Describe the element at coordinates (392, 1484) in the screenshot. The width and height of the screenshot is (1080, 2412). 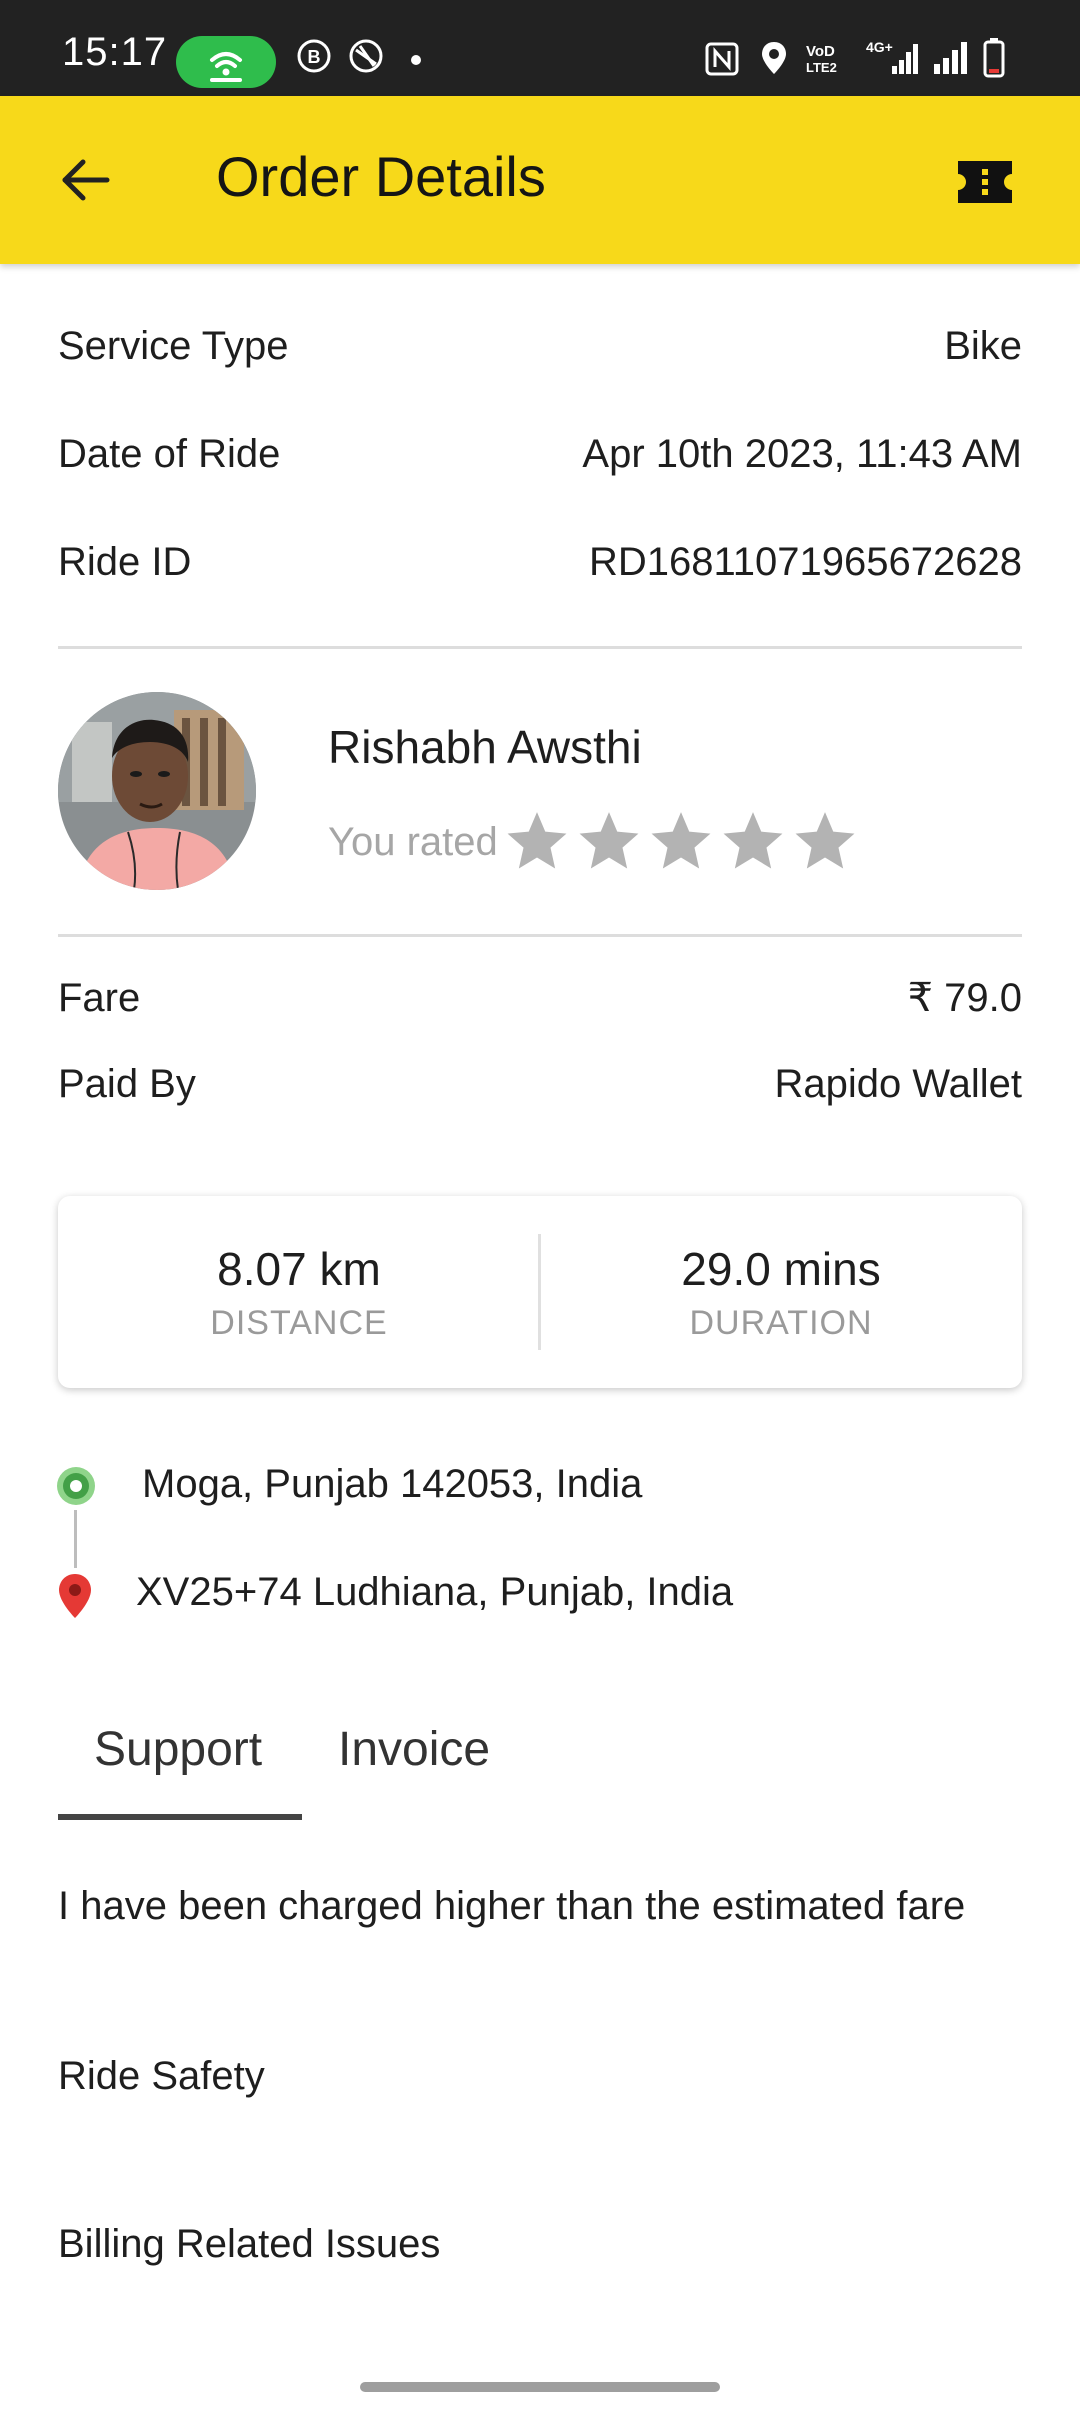
I see `pickup-address: Moga, Punjab 142053, India` at that location.